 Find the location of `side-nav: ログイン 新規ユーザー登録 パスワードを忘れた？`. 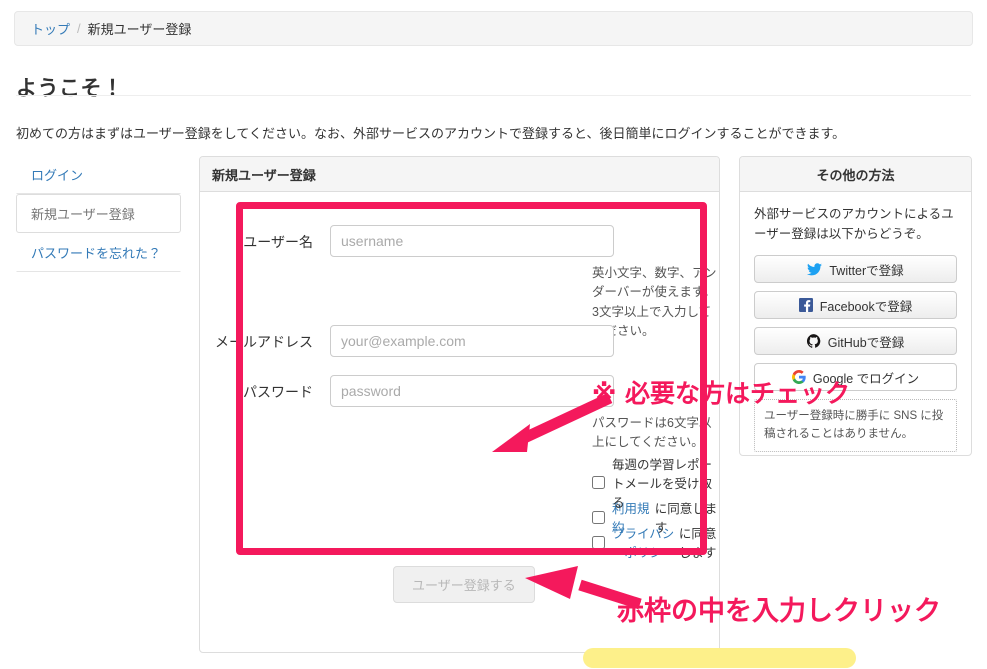

side-nav: ログイン 新規ユーザー登録 パスワードを忘れた？ is located at coordinates (98, 213).